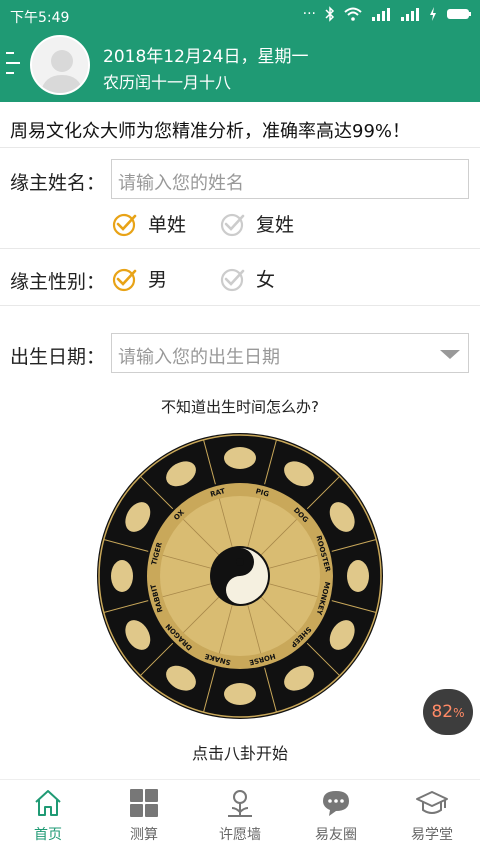  What do you see at coordinates (167, 82) in the screenshot?
I see `lunar-date: 农历闰十一月十八` at bounding box center [167, 82].